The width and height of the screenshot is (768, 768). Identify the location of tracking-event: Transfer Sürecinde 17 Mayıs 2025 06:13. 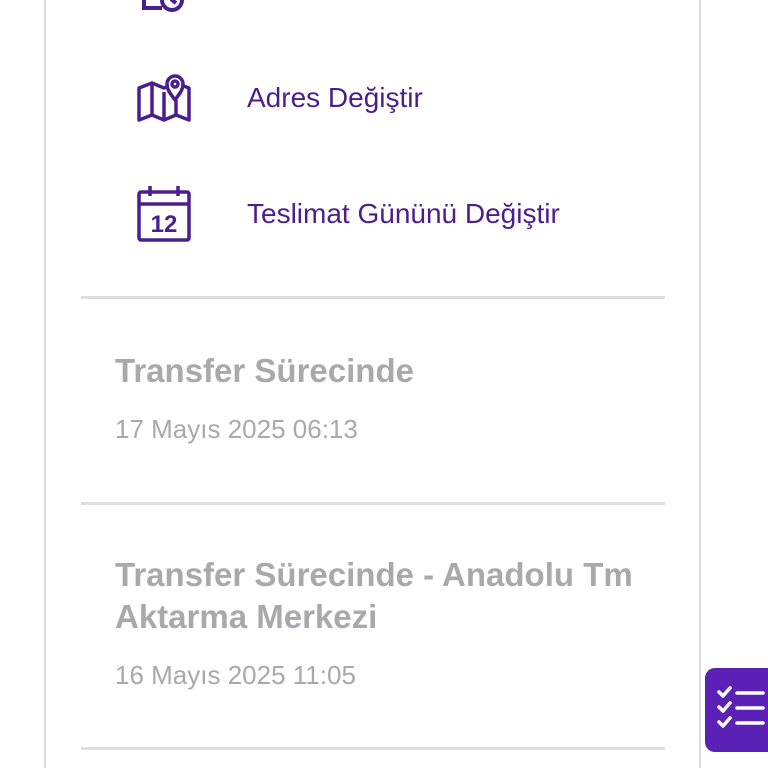
(375, 397).